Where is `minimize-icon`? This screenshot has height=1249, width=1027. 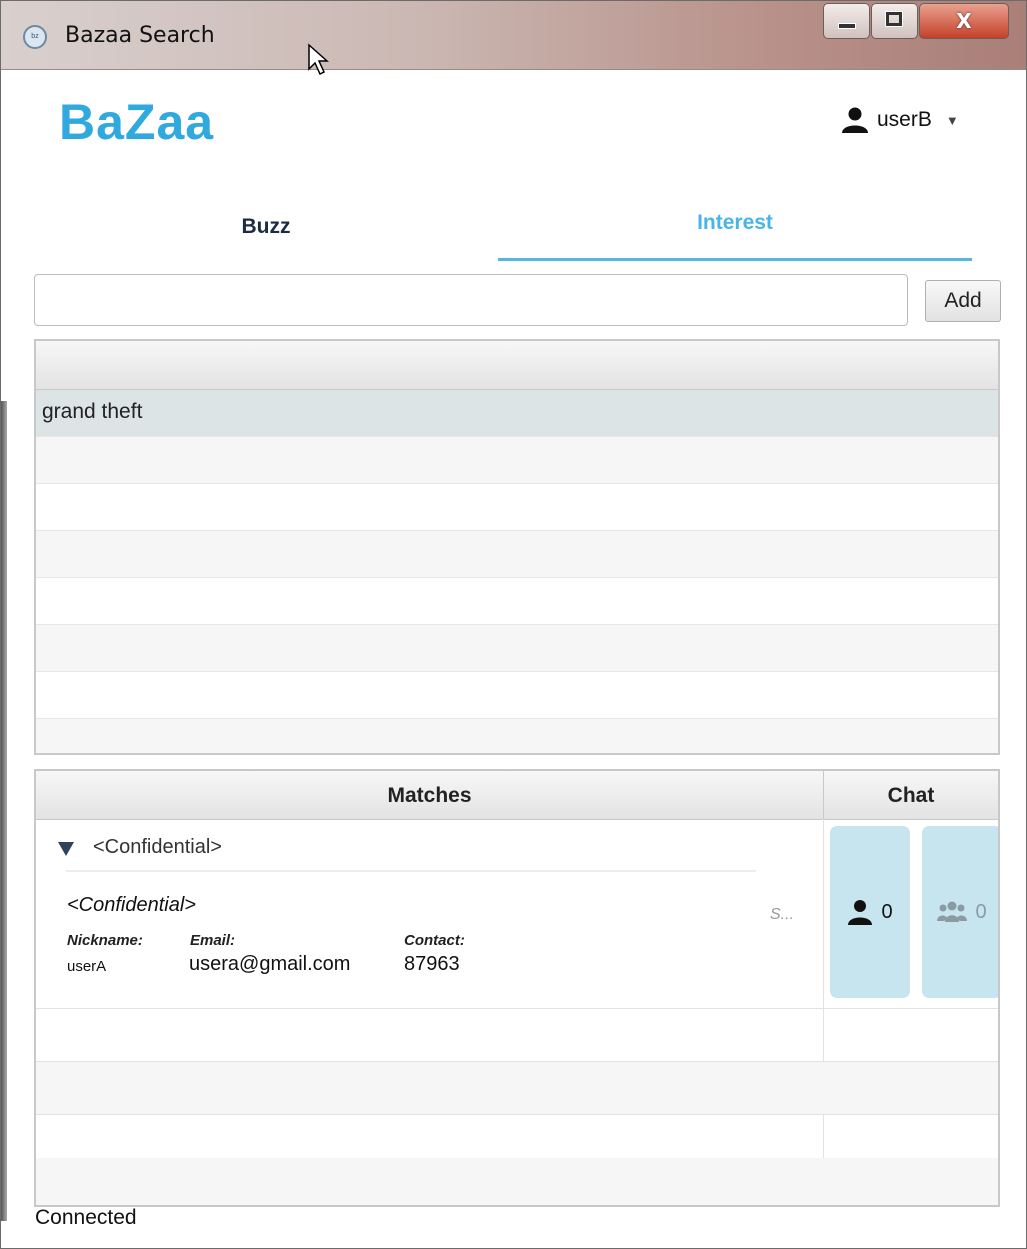
minimize-icon is located at coordinates (847, 26).